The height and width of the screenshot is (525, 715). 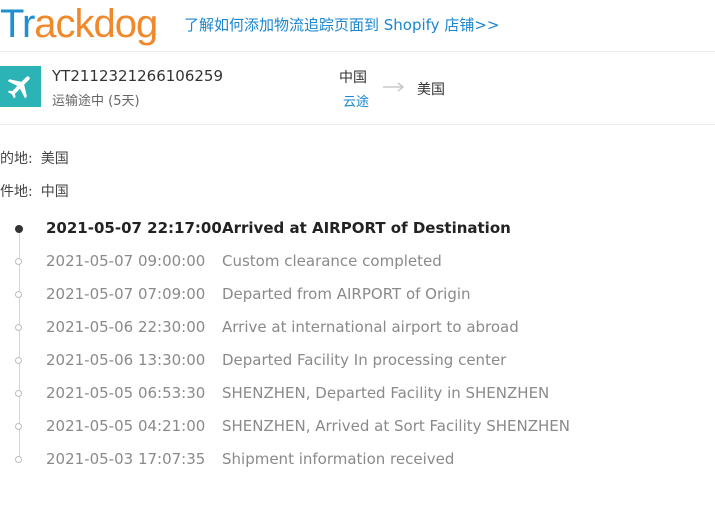 I want to click on event-time: 2021-05-06 22:30:00, so click(x=126, y=327).